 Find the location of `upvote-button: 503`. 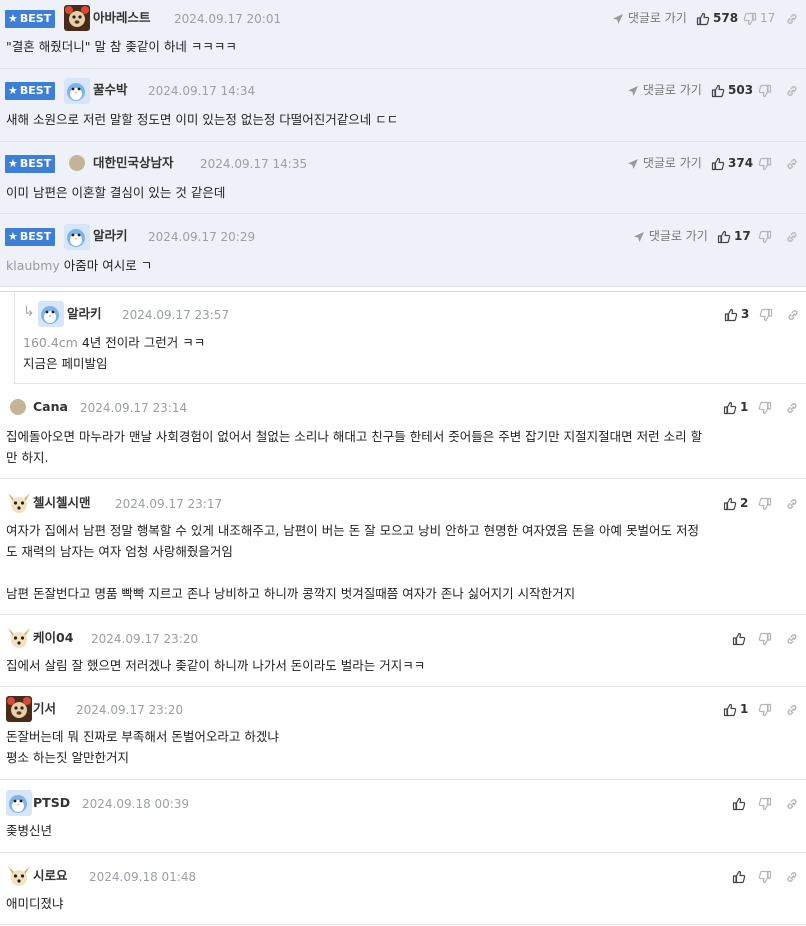

upvote-button: 503 is located at coordinates (732, 90).